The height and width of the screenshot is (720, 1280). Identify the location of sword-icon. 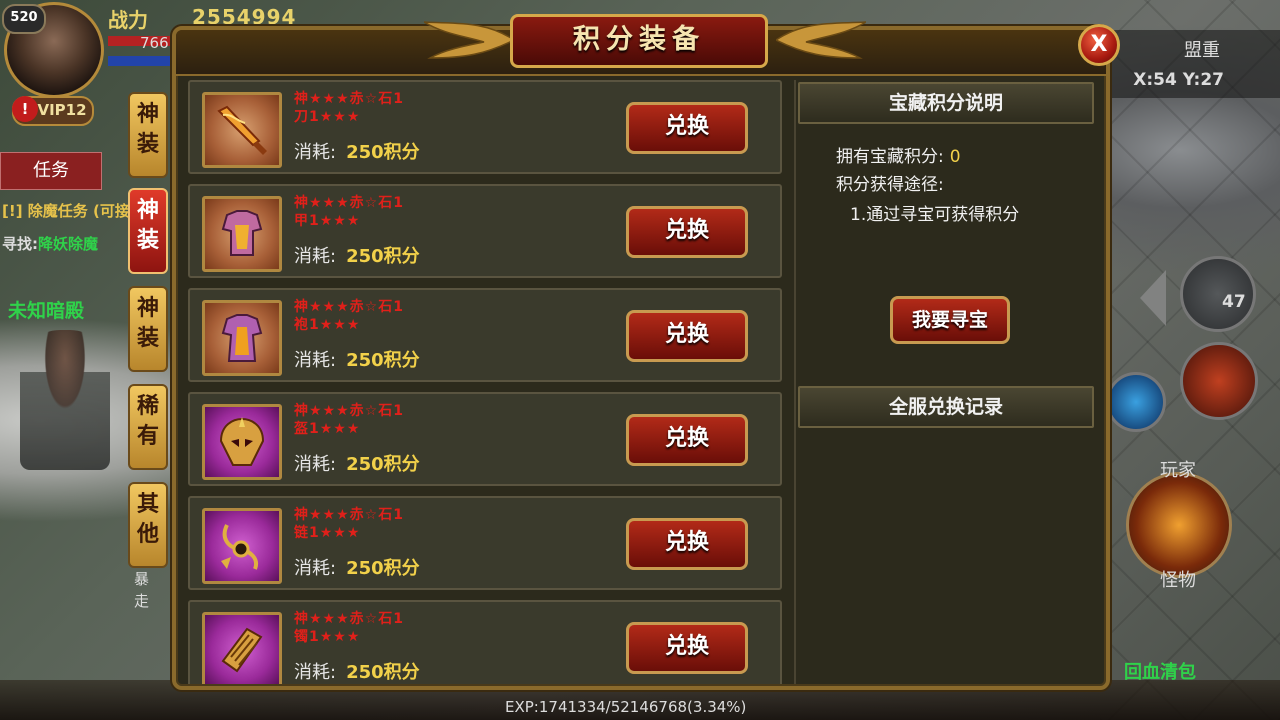
(242, 130).